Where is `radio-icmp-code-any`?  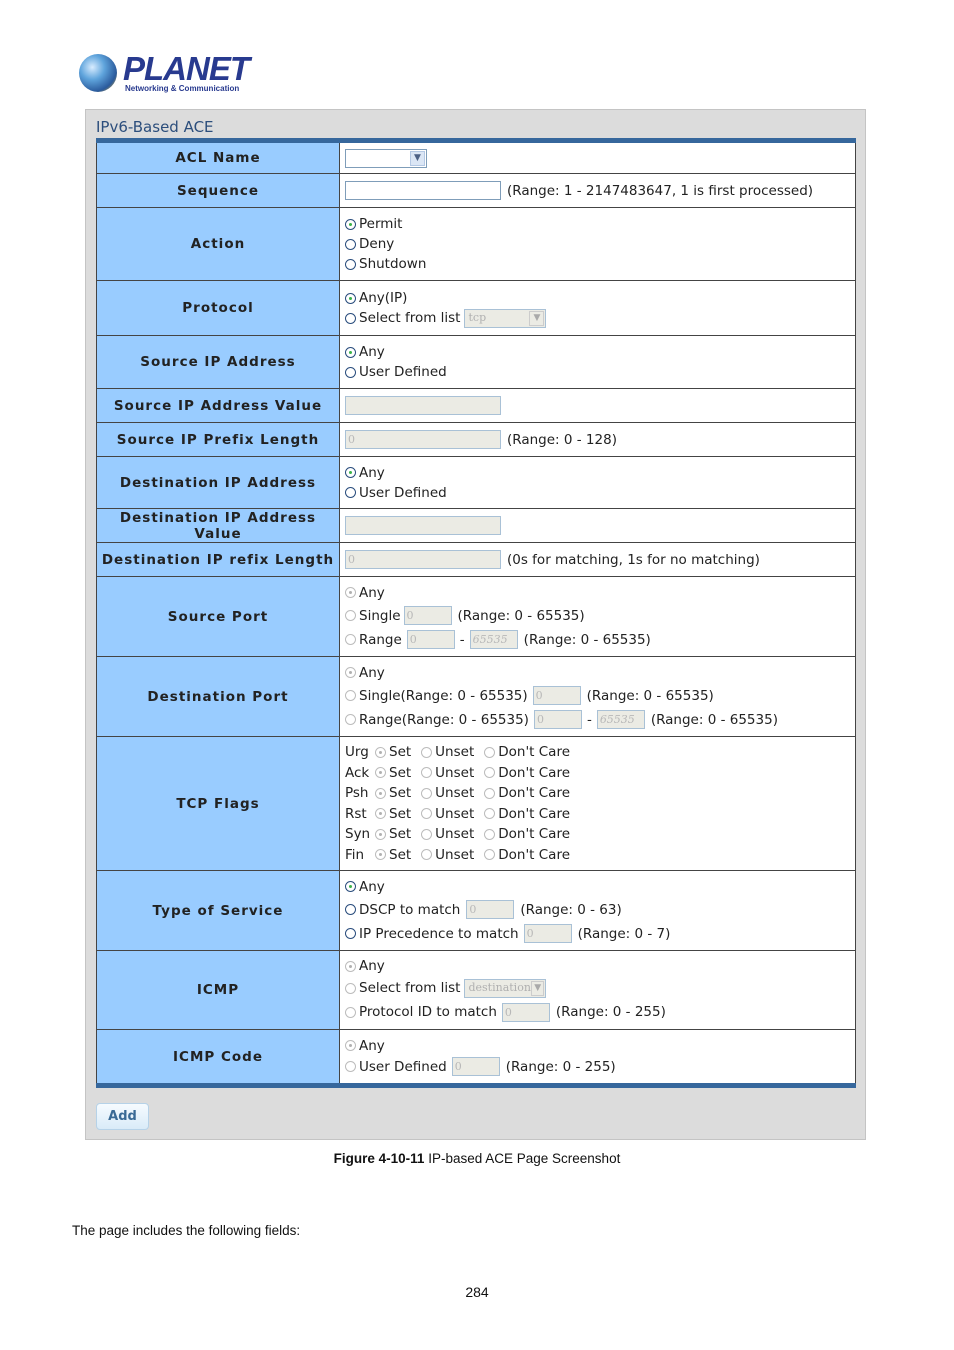 radio-icmp-code-any is located at coordinates (350, 1045).